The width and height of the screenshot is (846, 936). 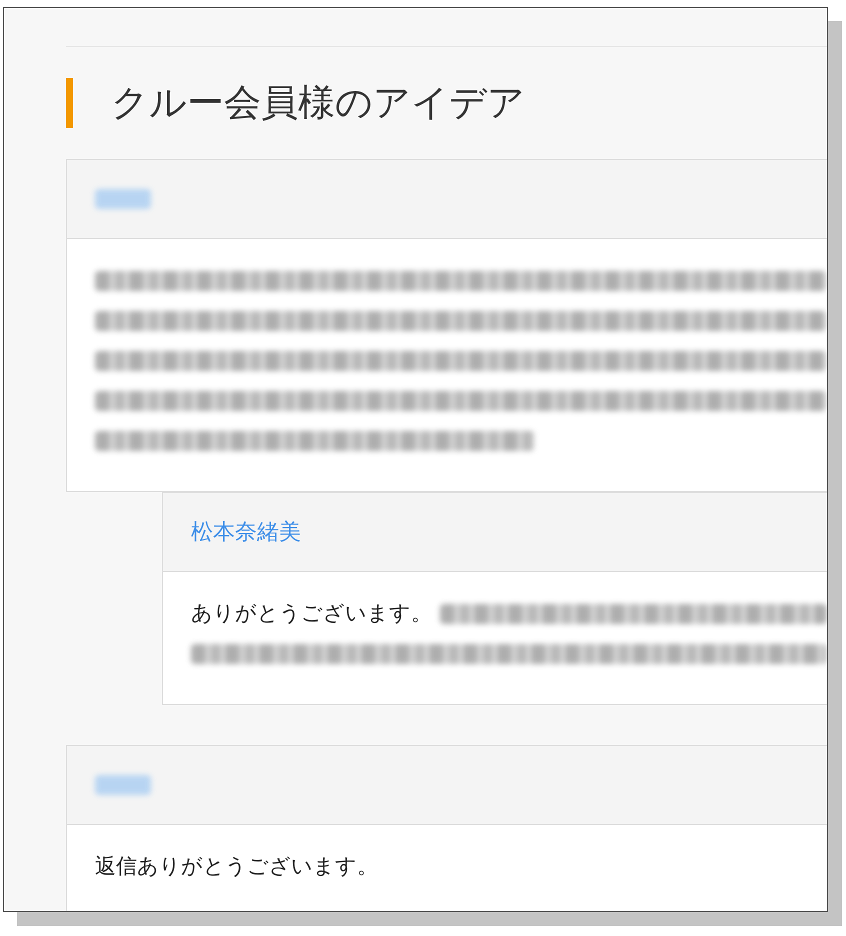 What do you see at coordinates (318, 103) in the screenshot?
I see `section-heading: クルー会員様のアイデア` at bounding box center [318, 103].